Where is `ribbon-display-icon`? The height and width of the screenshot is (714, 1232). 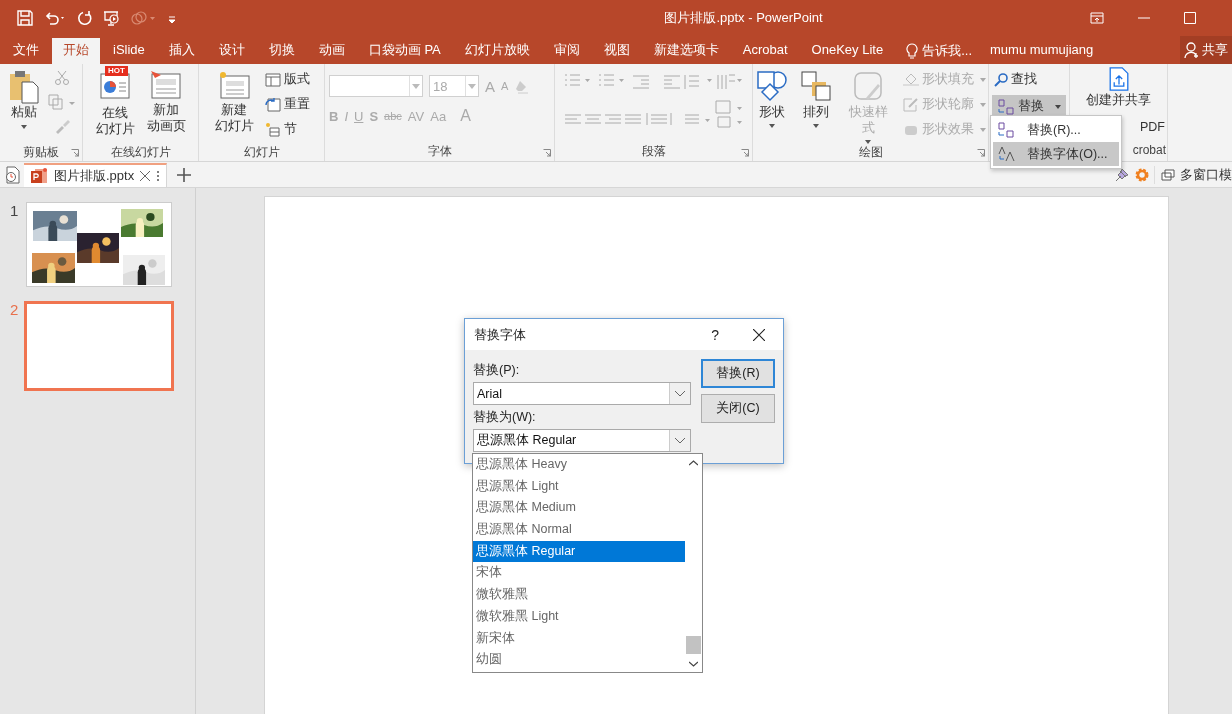 ribbon-display-icon is located at coordinates (1097, 18).